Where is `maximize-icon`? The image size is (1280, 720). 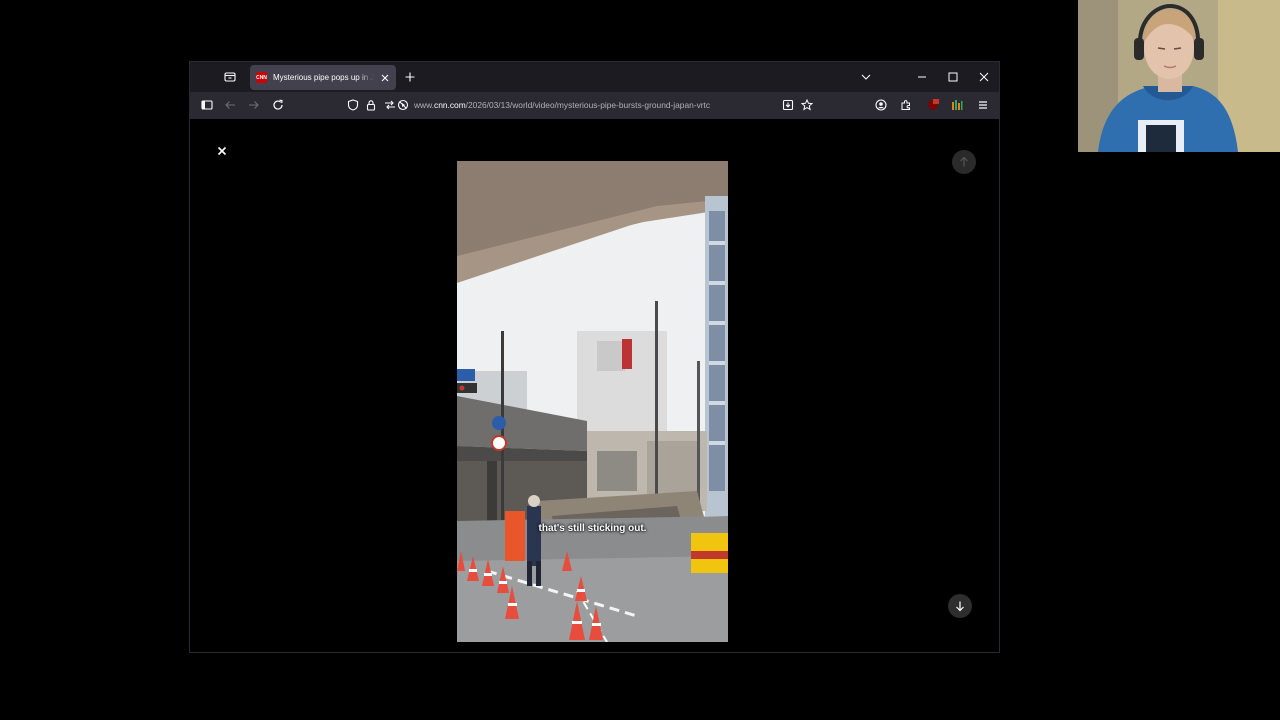 maximize-icon is located at coordinates (953, 77).